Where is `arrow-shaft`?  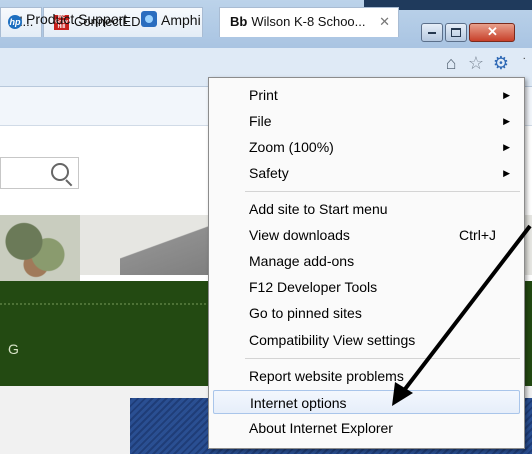
arrow-shaft is located at coordinates (466, 309).